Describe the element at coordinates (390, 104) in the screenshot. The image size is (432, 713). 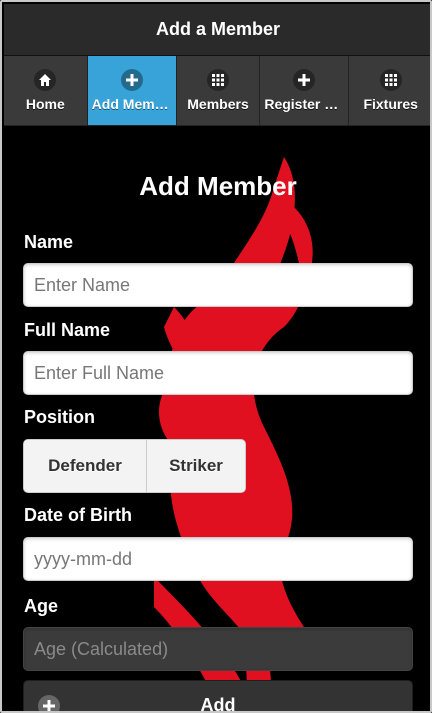
I see `nav-fixtures-label: Fixtures` at that location.